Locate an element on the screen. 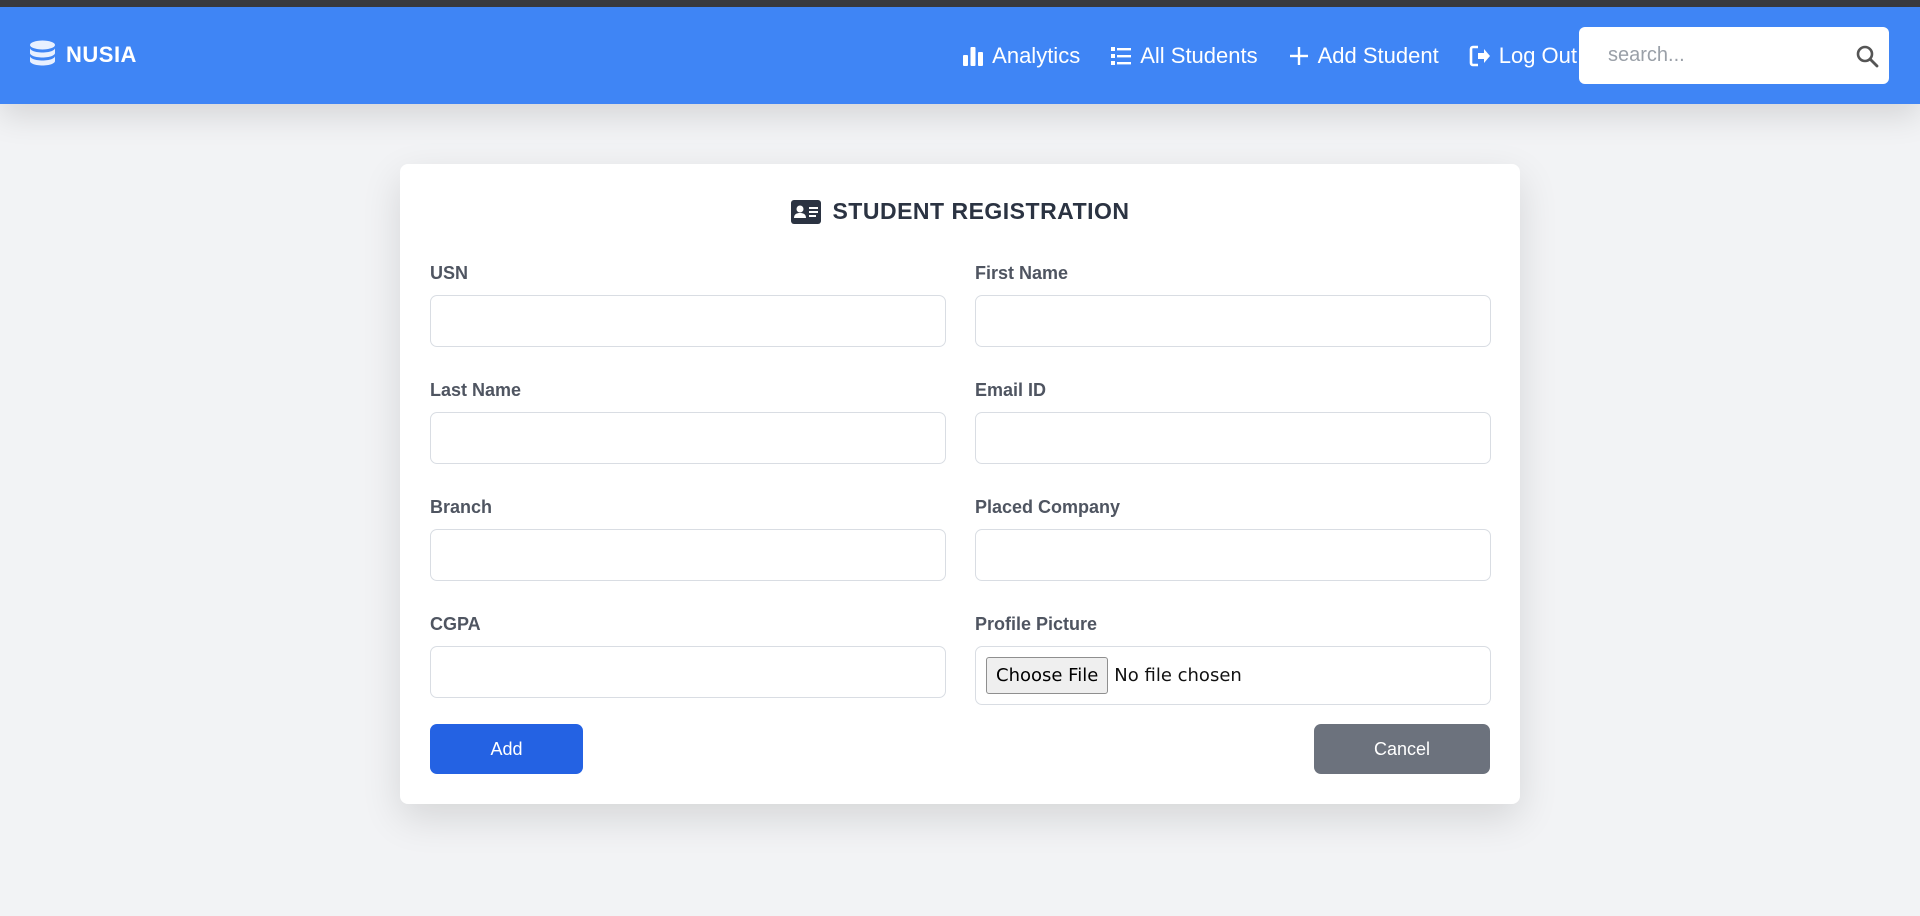  placed-company-label: Placed Company is located at coordinates (1048, 507).